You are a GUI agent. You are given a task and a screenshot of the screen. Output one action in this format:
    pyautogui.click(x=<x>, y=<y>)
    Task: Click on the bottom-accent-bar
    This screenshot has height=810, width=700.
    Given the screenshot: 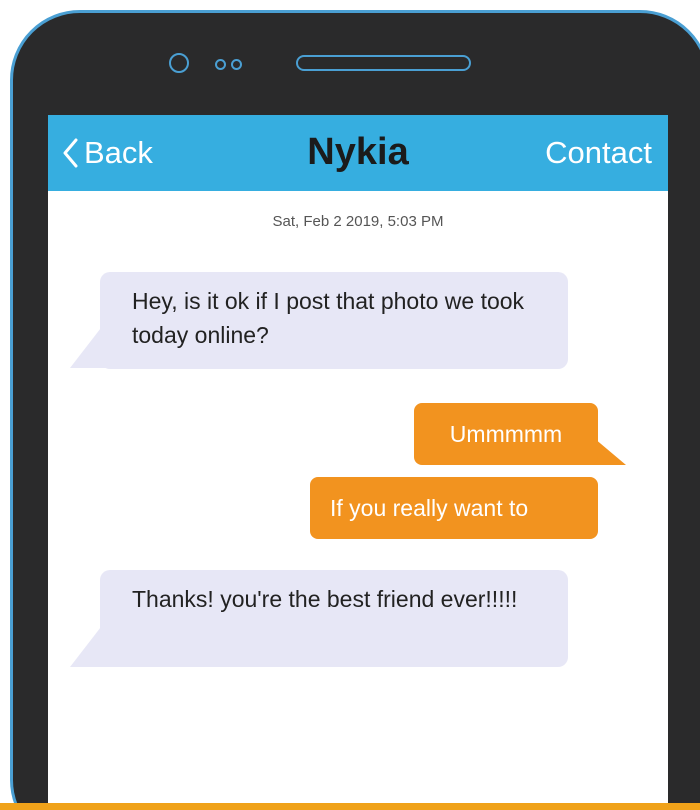 What is the action you would take?
    pyautogui.click(x=350, y=806)
    